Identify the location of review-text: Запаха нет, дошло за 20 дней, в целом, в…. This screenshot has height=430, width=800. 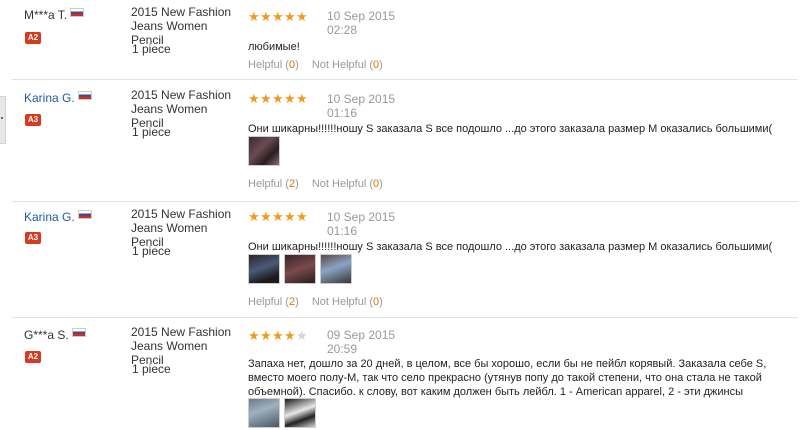
(507, 378).